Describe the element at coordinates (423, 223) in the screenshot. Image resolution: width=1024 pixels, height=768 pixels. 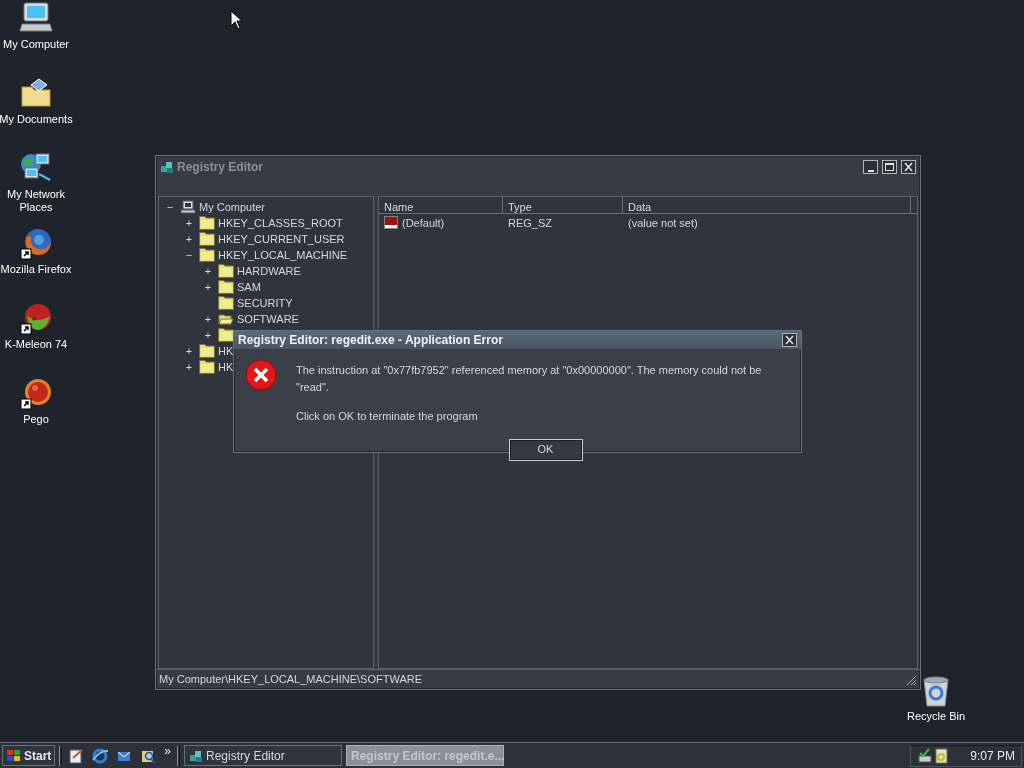
I see `value-name: (Default)` at that location.